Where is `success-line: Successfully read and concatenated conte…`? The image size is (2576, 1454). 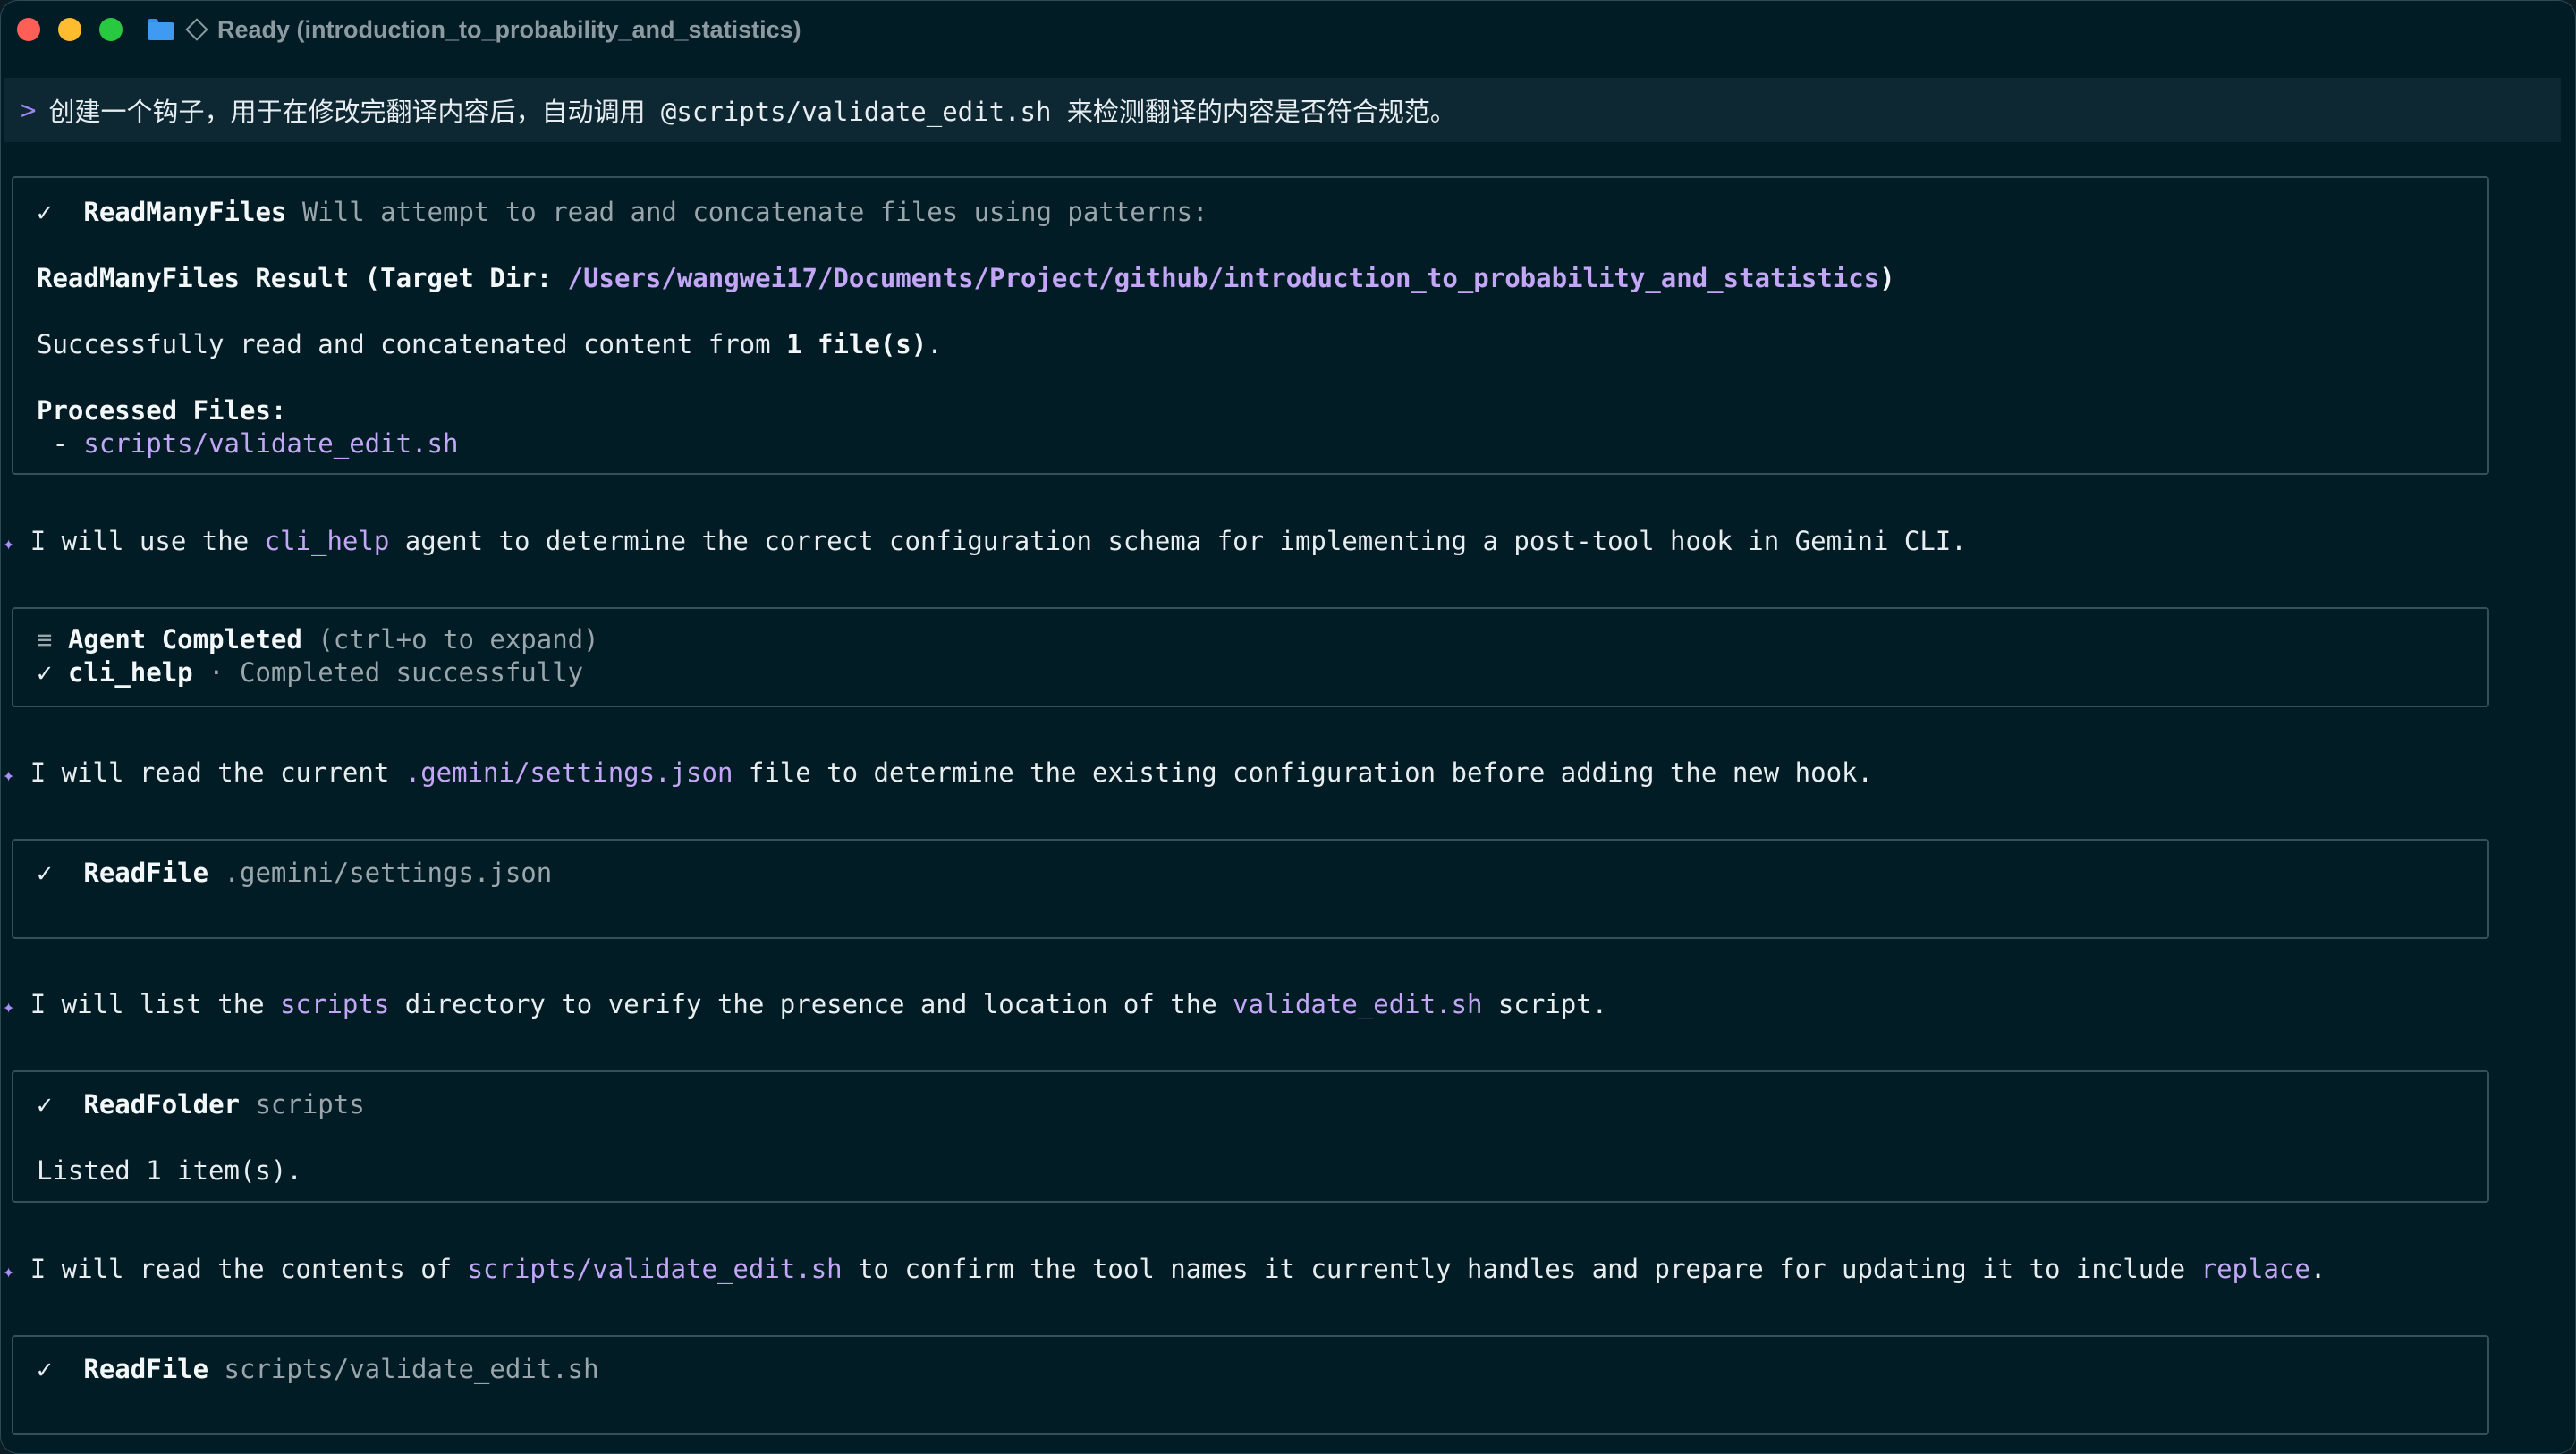 success-line: Successfully read and concatenated conte… is located at coordinates (490, 344).